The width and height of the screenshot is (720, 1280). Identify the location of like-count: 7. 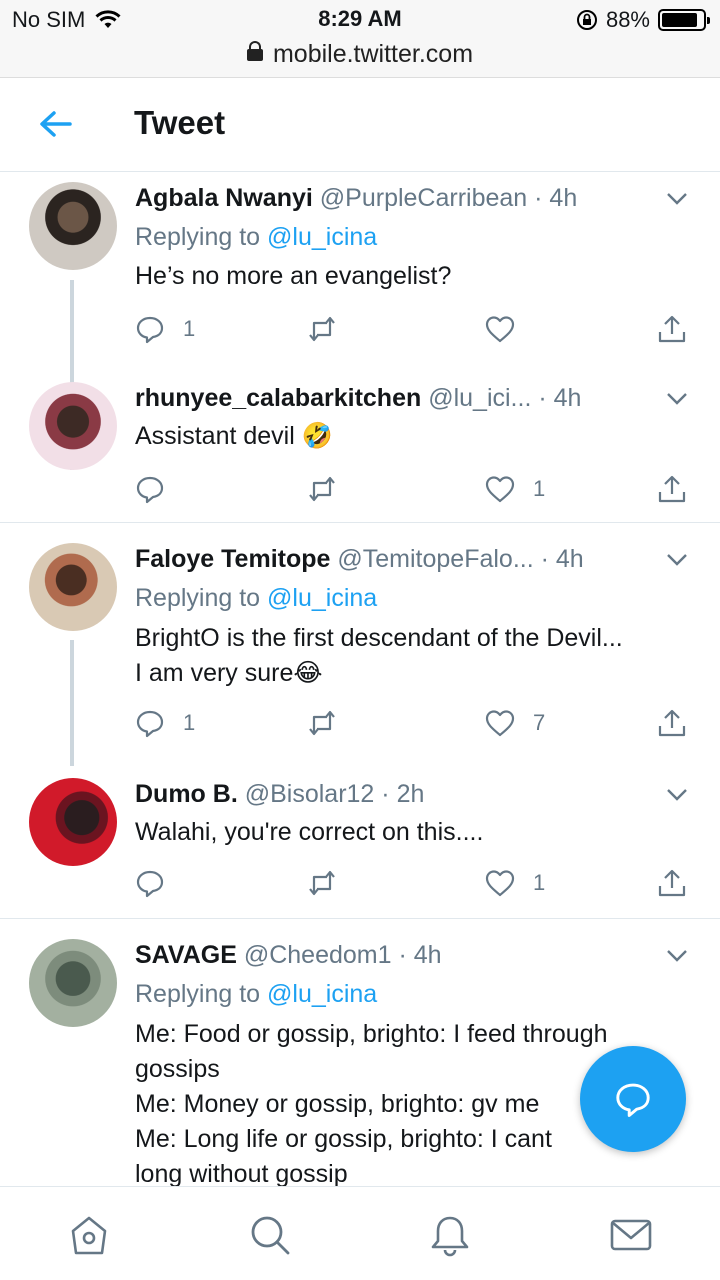
(539, 722).